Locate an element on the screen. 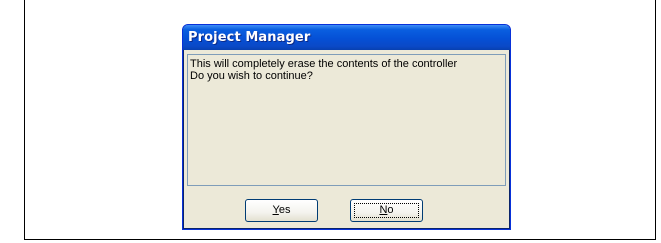 The height and width of the screenshot is (243, 661). no-button-label: No is located at coordinates (386, 210).